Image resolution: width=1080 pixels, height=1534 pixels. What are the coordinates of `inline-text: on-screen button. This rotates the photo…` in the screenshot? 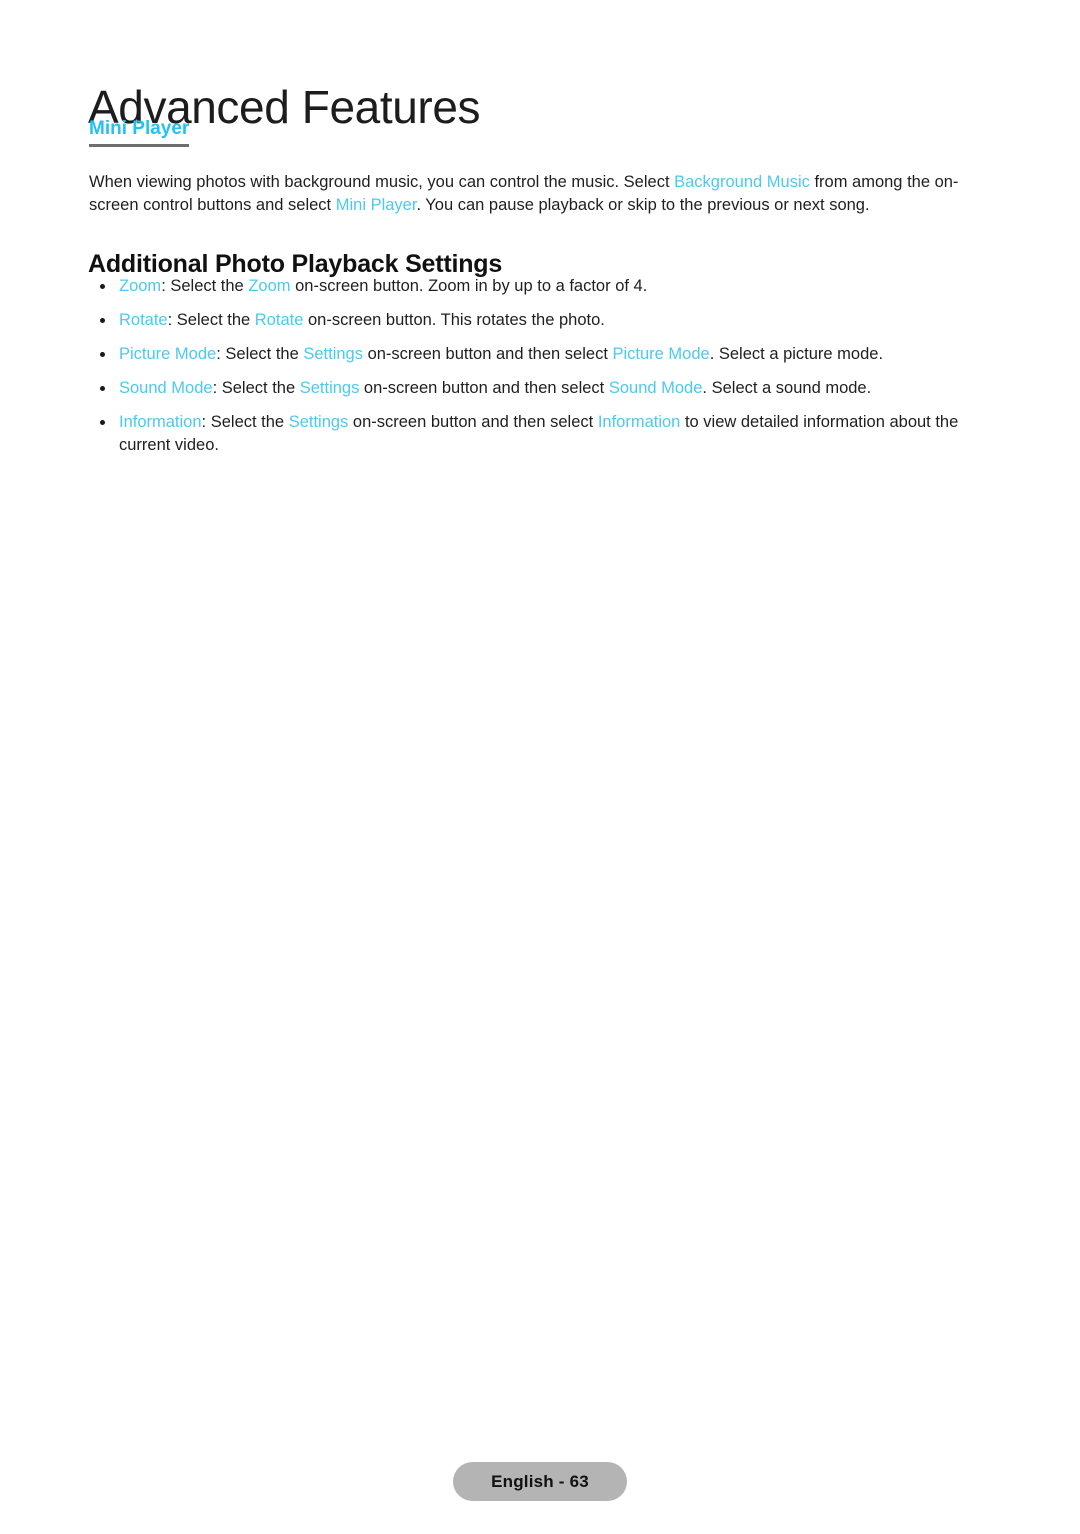 It's located at (454, 320).